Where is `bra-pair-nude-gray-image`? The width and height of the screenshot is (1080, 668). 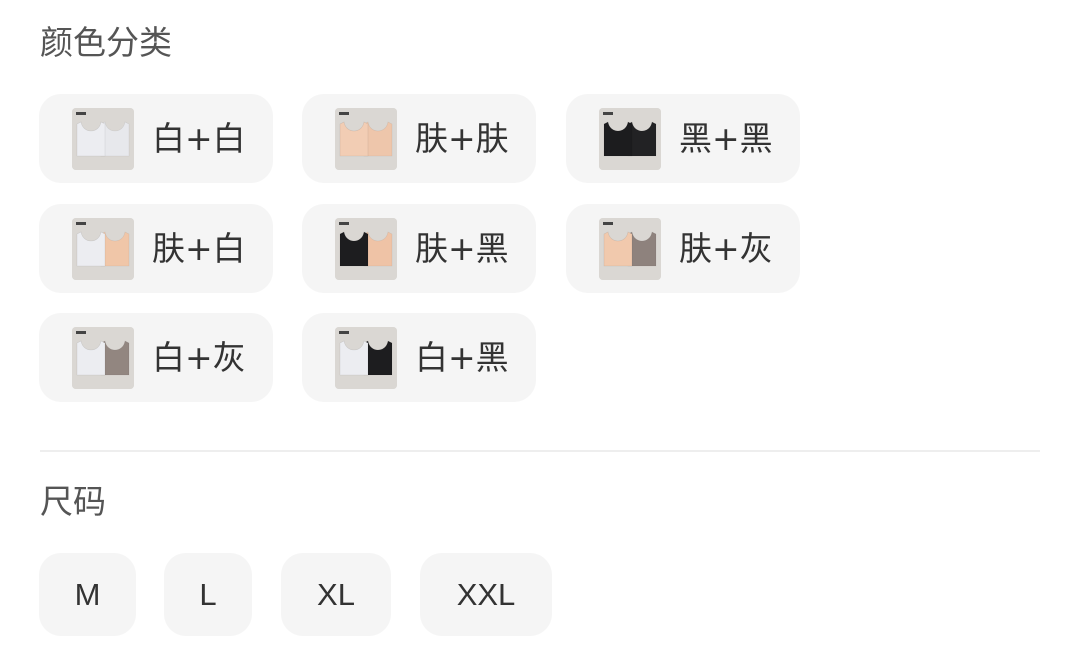
bra-pair-nude-gray-image is located at coordinates (630, 249).